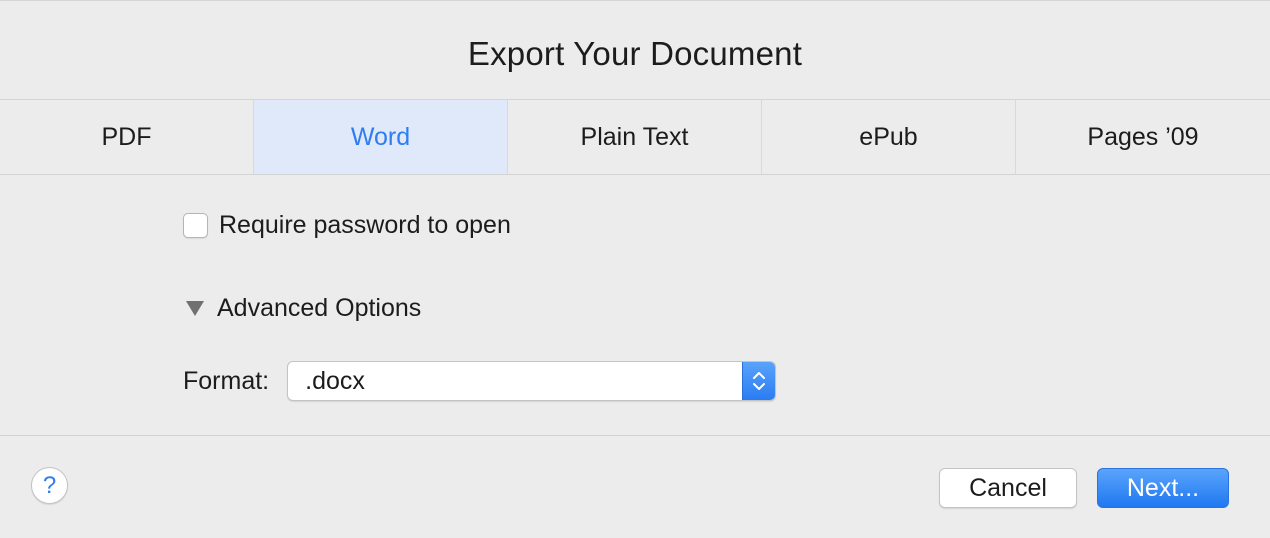  What do you see at coordinates (319, 308) in the screenshot?
I see `advanced-options-label: Advanced Options` at bounding box center [319, 308].